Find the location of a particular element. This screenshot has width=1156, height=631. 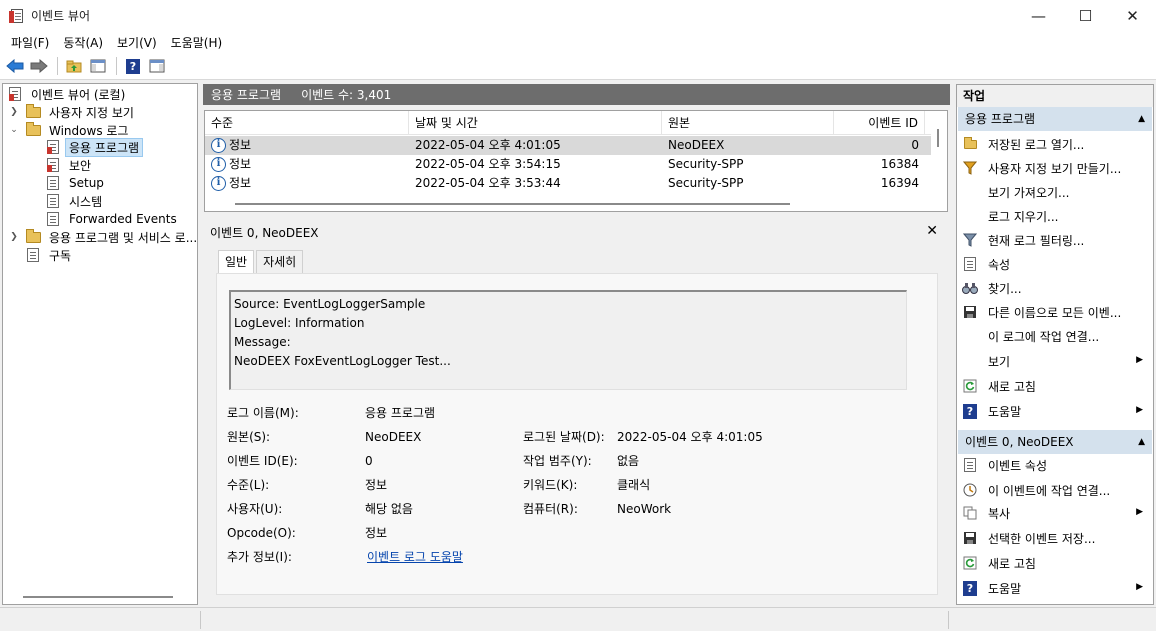

action-view: 보기 ▶ is located at coordinates (1055, 361).